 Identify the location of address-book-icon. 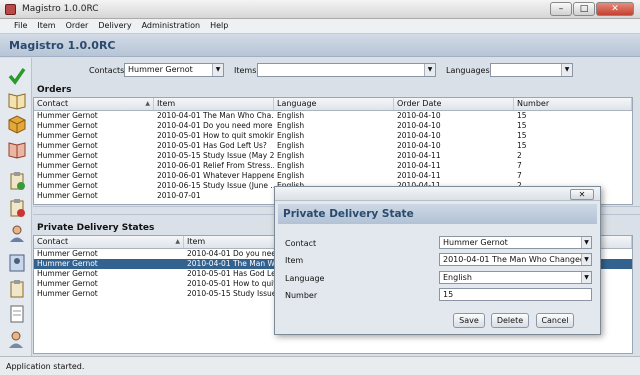
(17, 263).